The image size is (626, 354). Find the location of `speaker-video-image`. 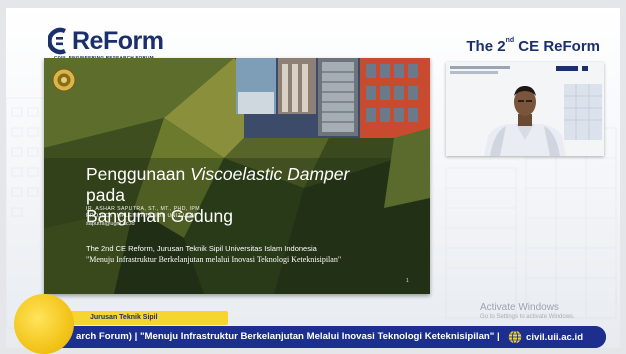

speaker-video-image is located at coordinates (525, 109).